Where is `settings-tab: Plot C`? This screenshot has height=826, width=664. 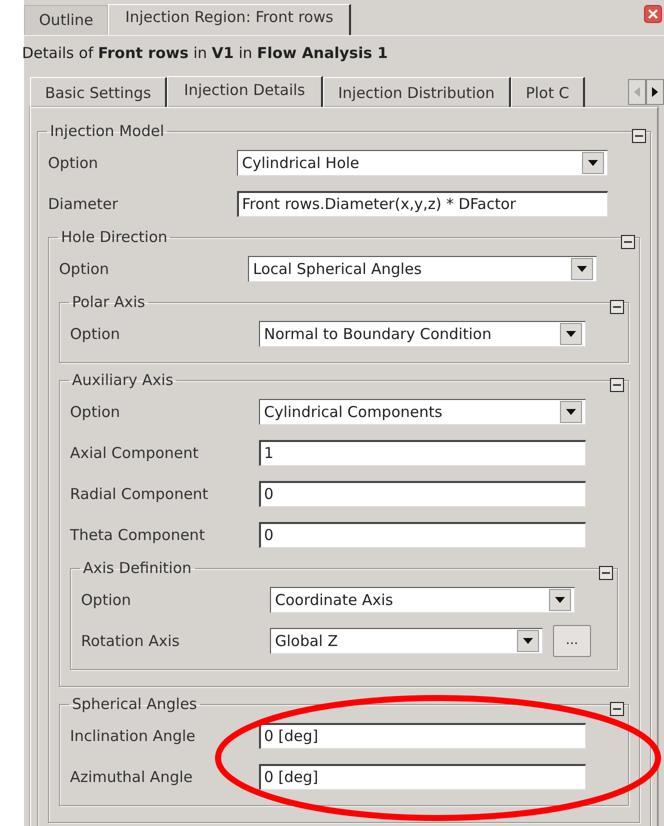 settings-tab: Plot C is located at coordinates (548, 92).